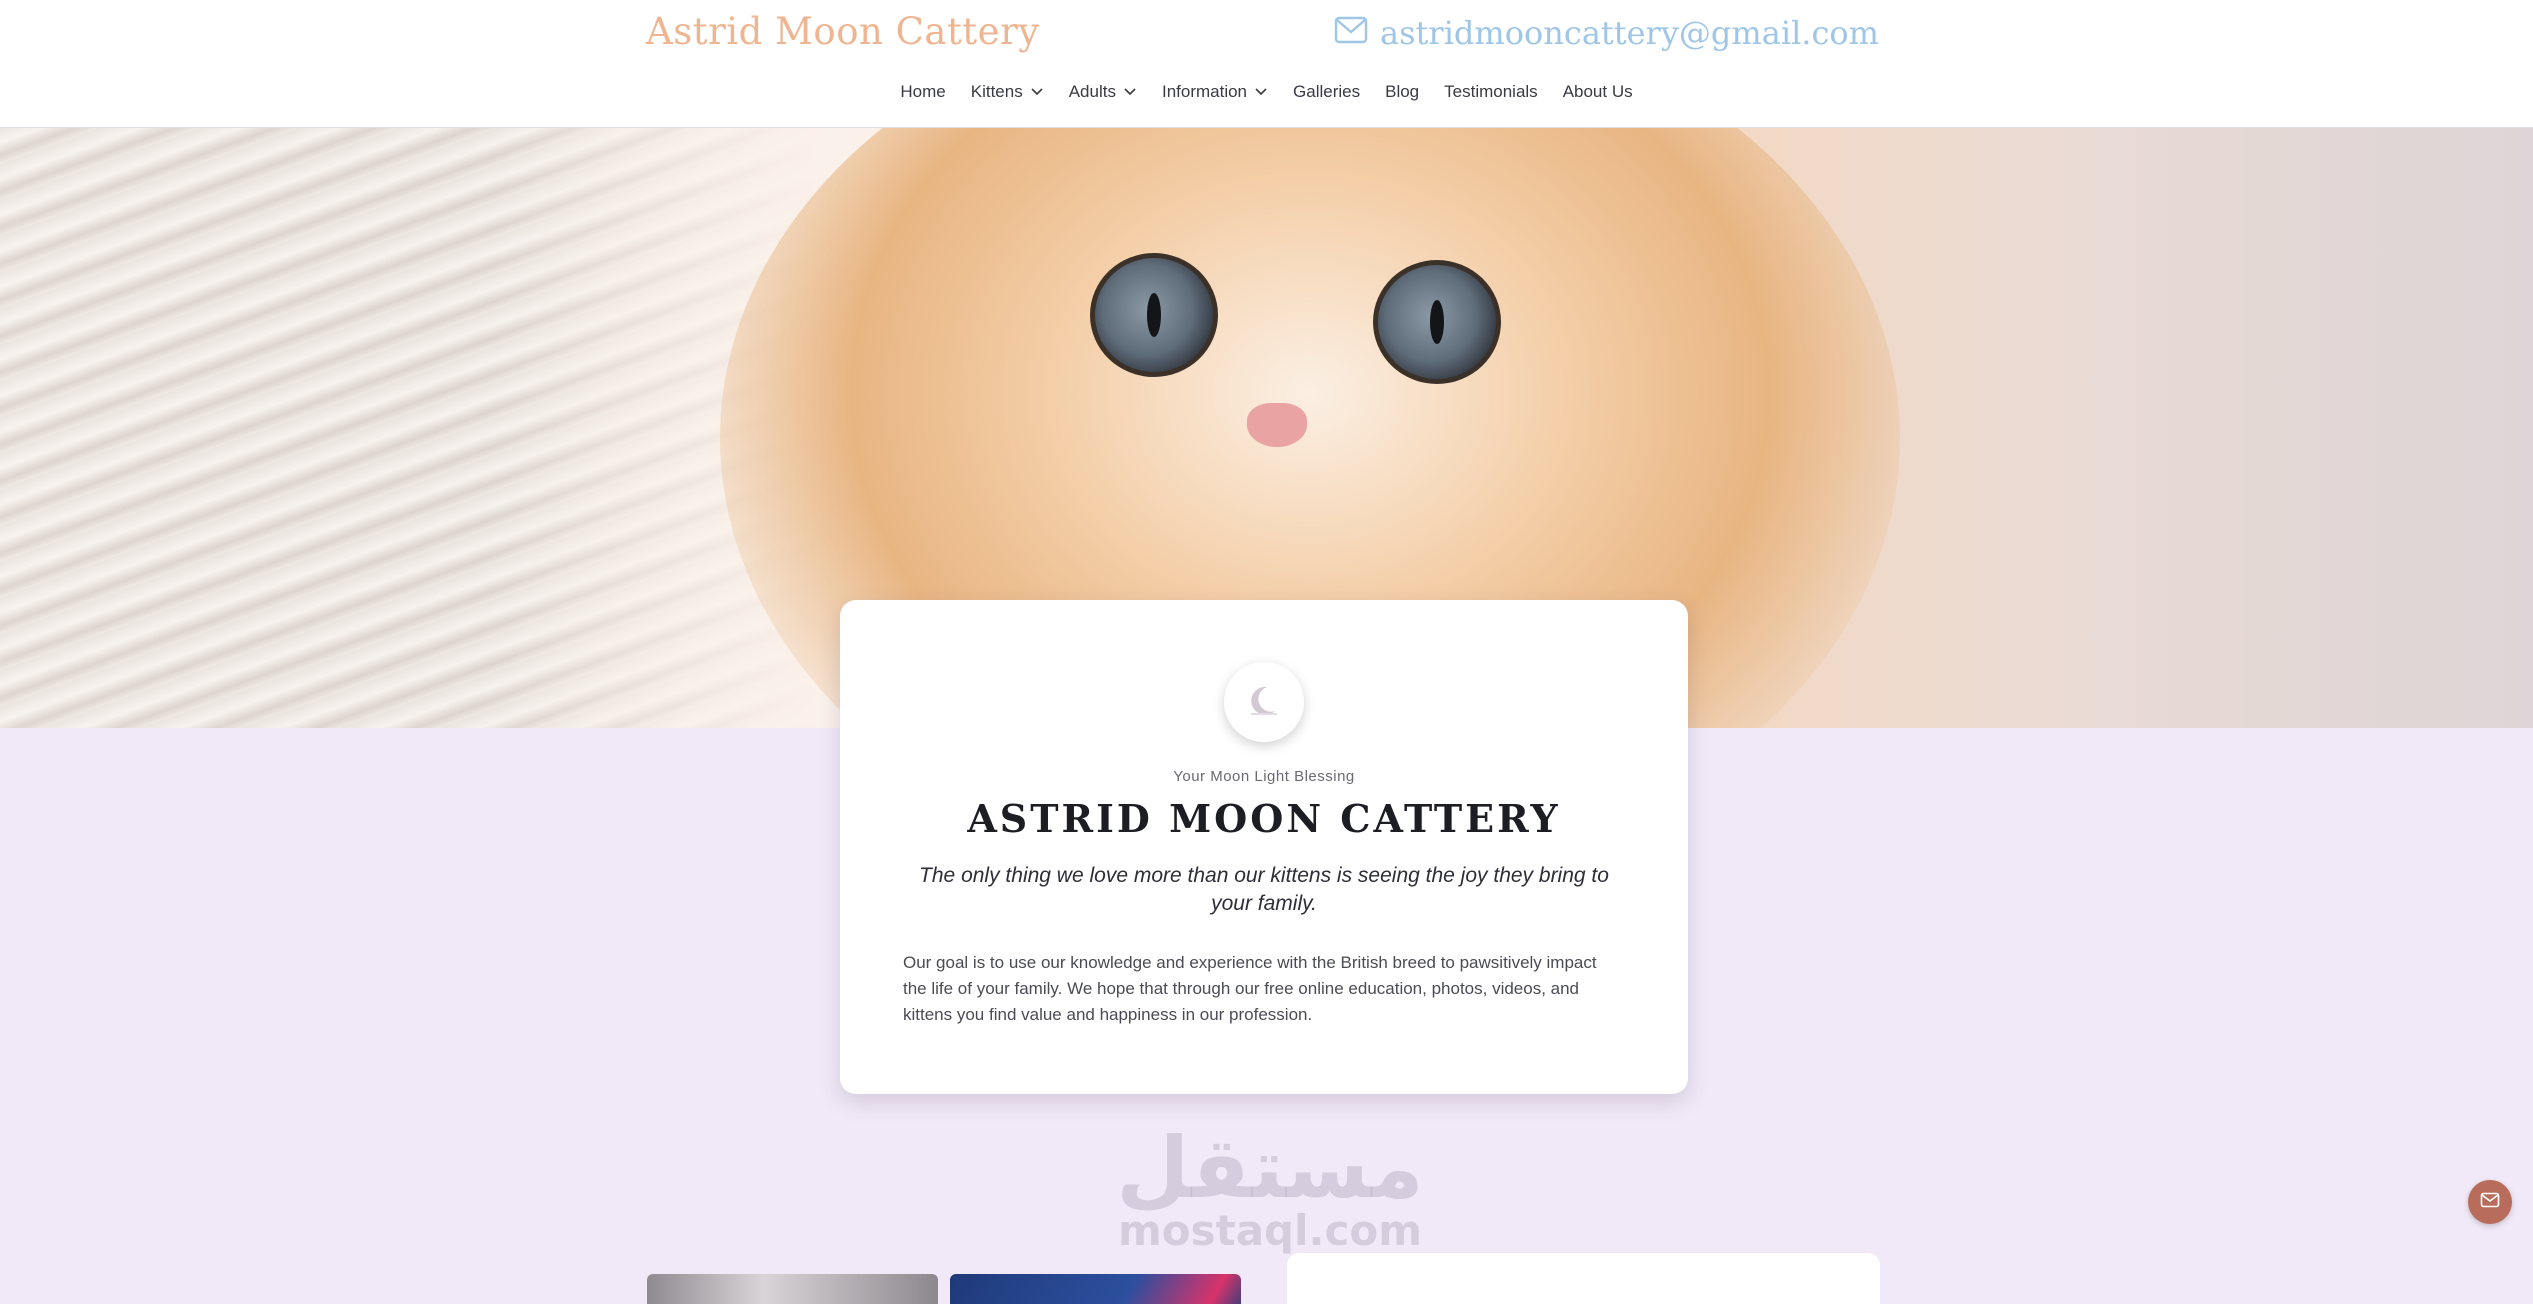 This screenshot has width=2533, height=1304. What do you see at coordinates (410, 428) in the screenshot?
I see `hero-fade` at bounding box center [410, 428].